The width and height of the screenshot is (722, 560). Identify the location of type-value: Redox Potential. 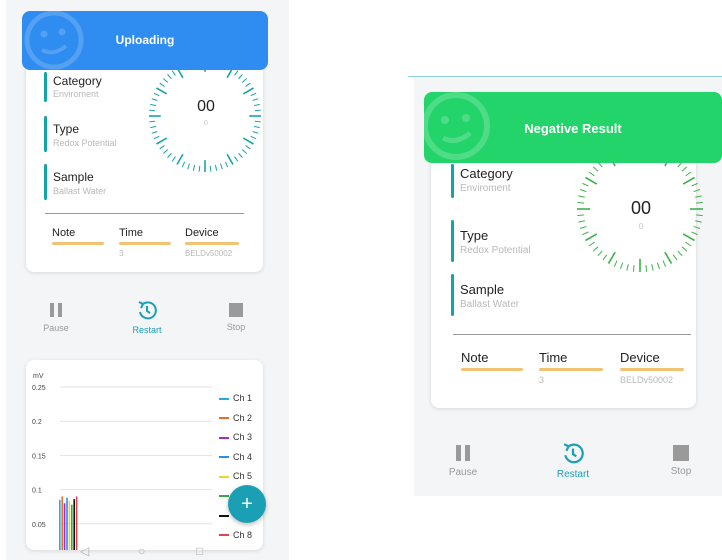
(85, 143).